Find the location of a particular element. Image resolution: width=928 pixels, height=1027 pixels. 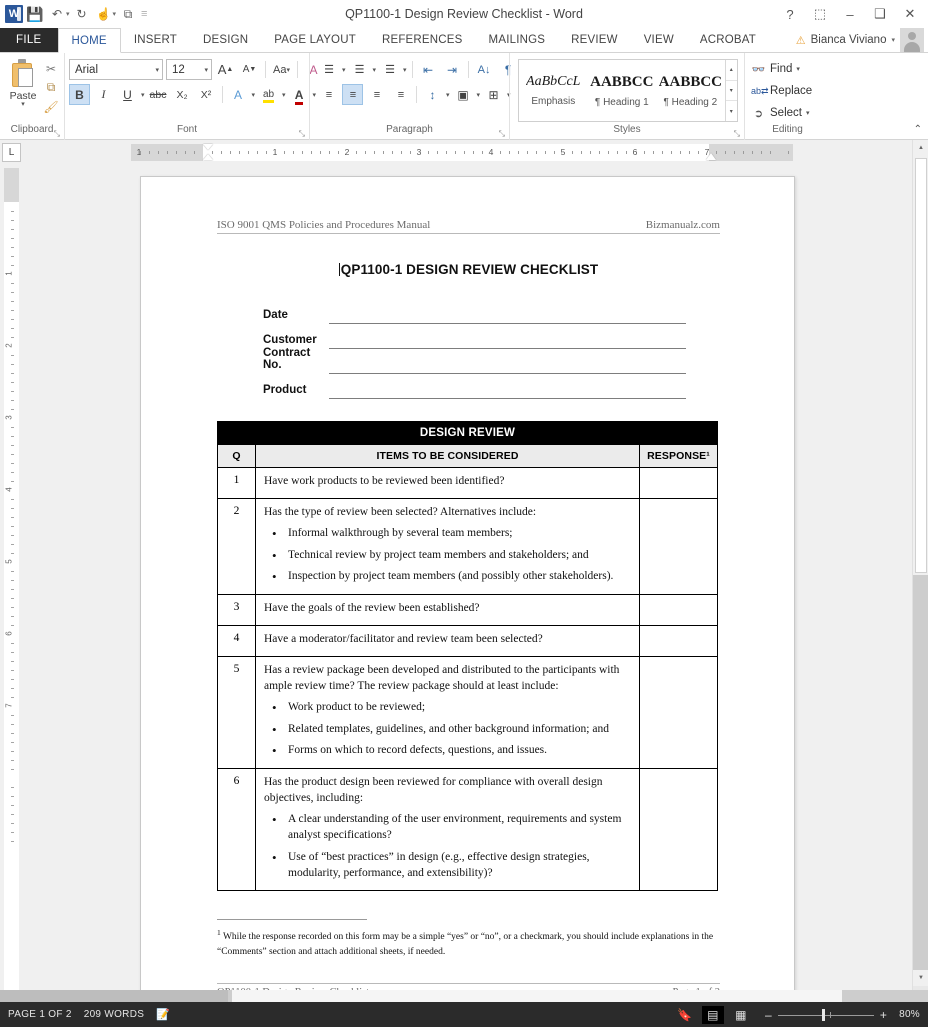

styles-scroll-down-icon: ▾ is located at coordinates (731, 91).